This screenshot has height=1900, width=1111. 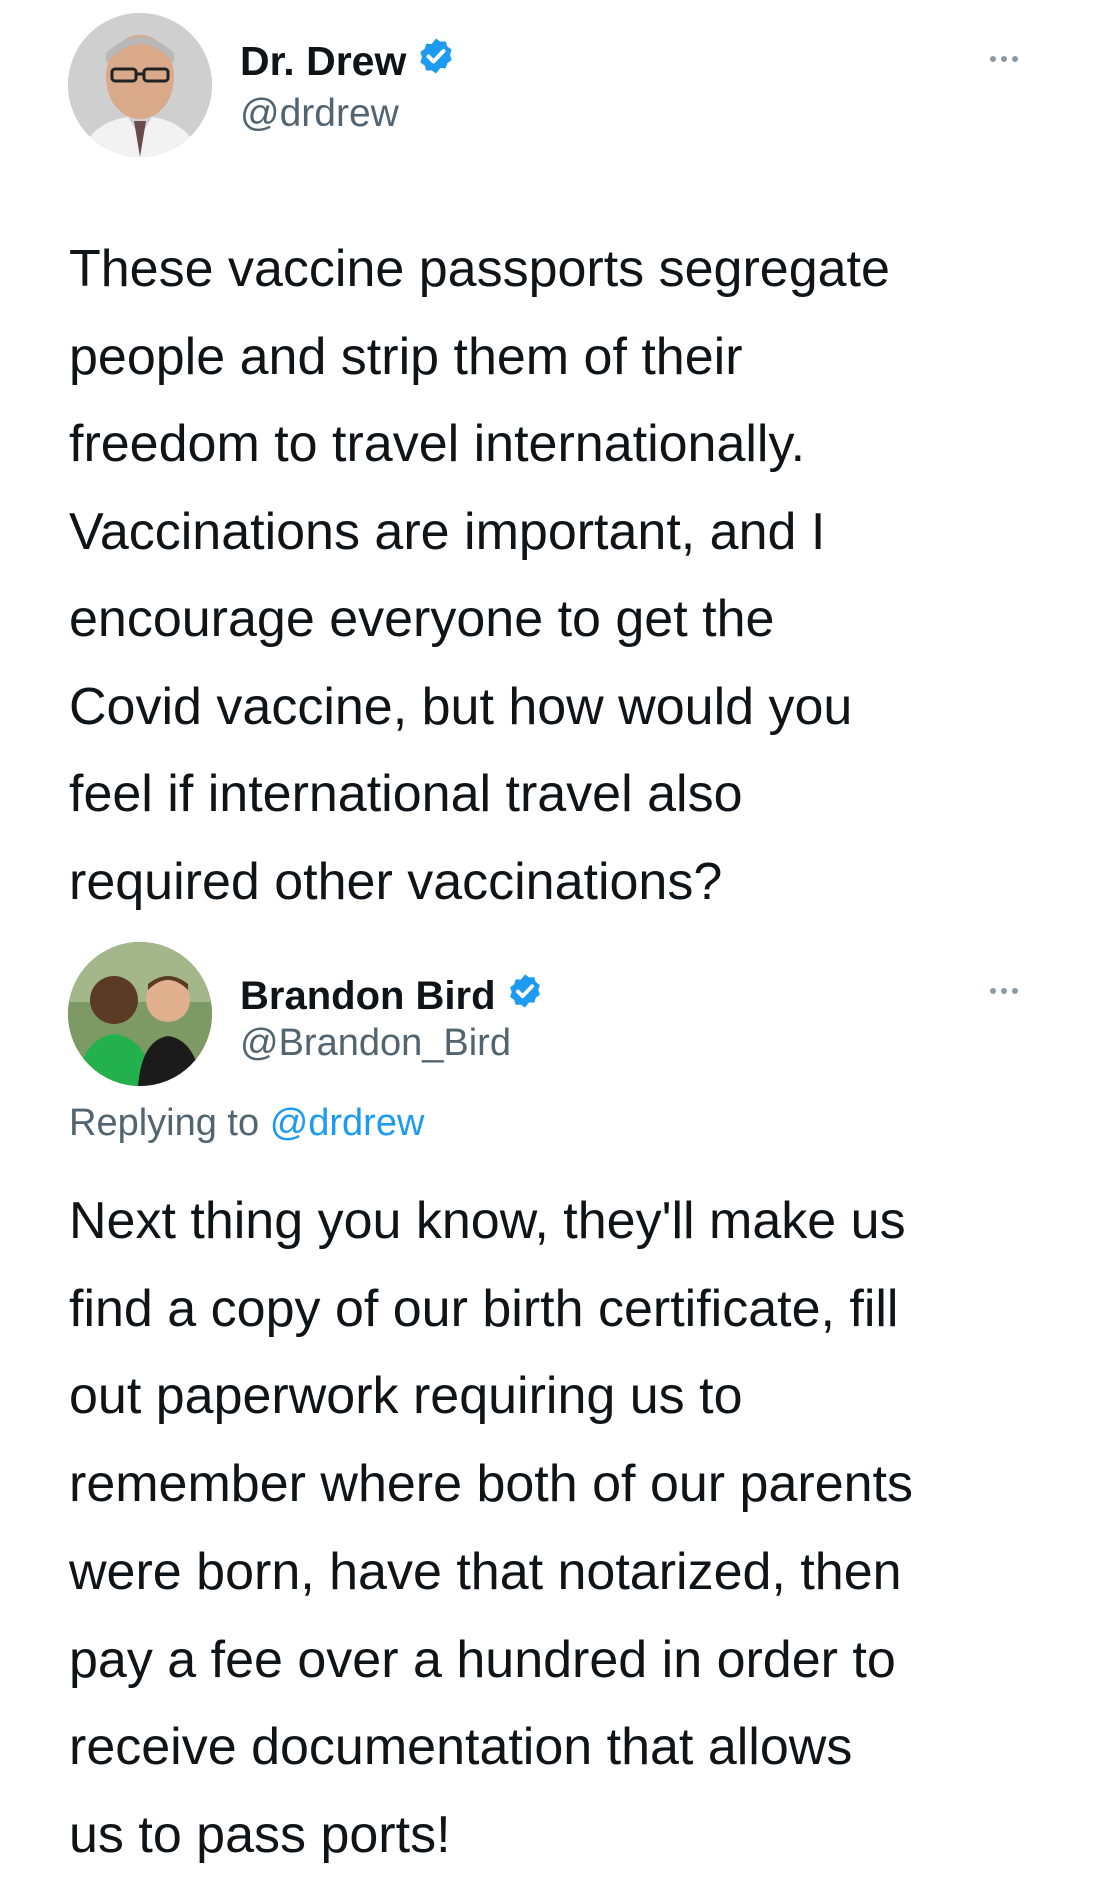 What do you see at coordinates (406, 356) in the screenshot?
I see `tweet-line: people and strip them of their` at bounding box center [406, 356].